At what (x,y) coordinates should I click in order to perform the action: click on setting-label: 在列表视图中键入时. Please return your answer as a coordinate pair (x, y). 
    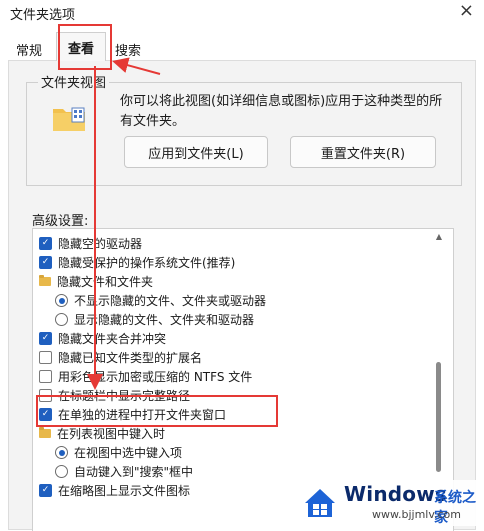
    Looking at the image, I should click on (111, 434).